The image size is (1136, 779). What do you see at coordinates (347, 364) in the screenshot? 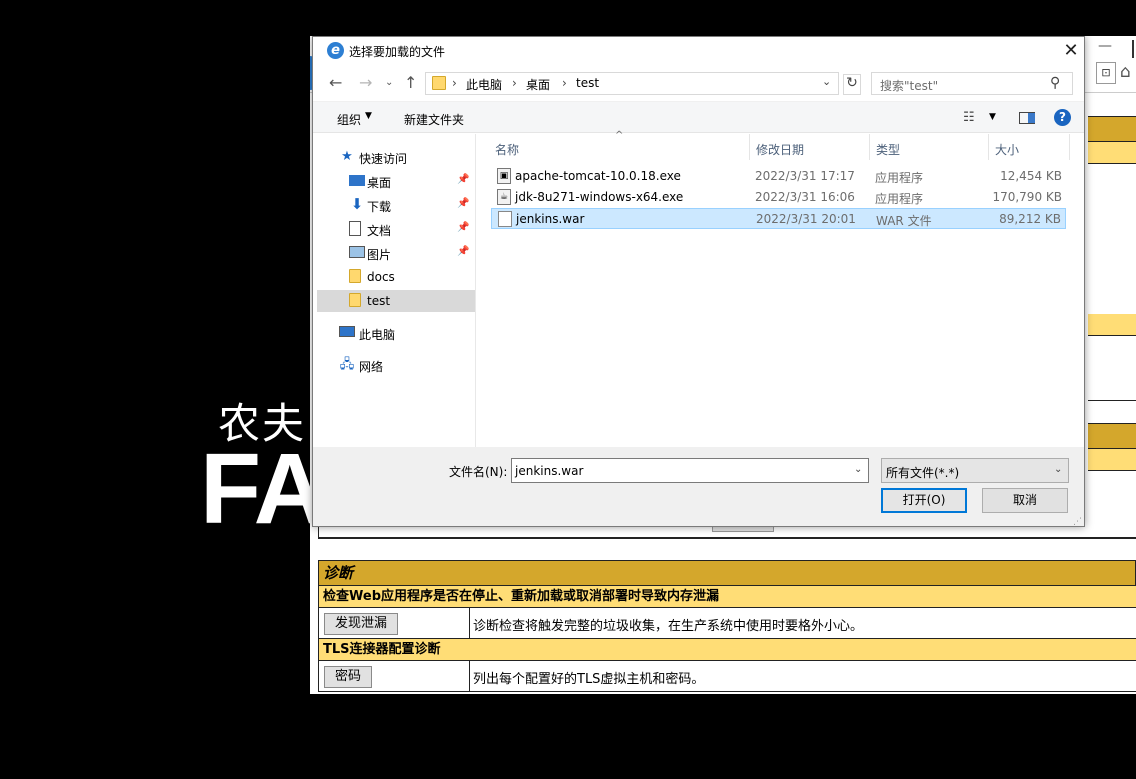
I see `network-icon: 🖧` at bounding box center [347, 364].